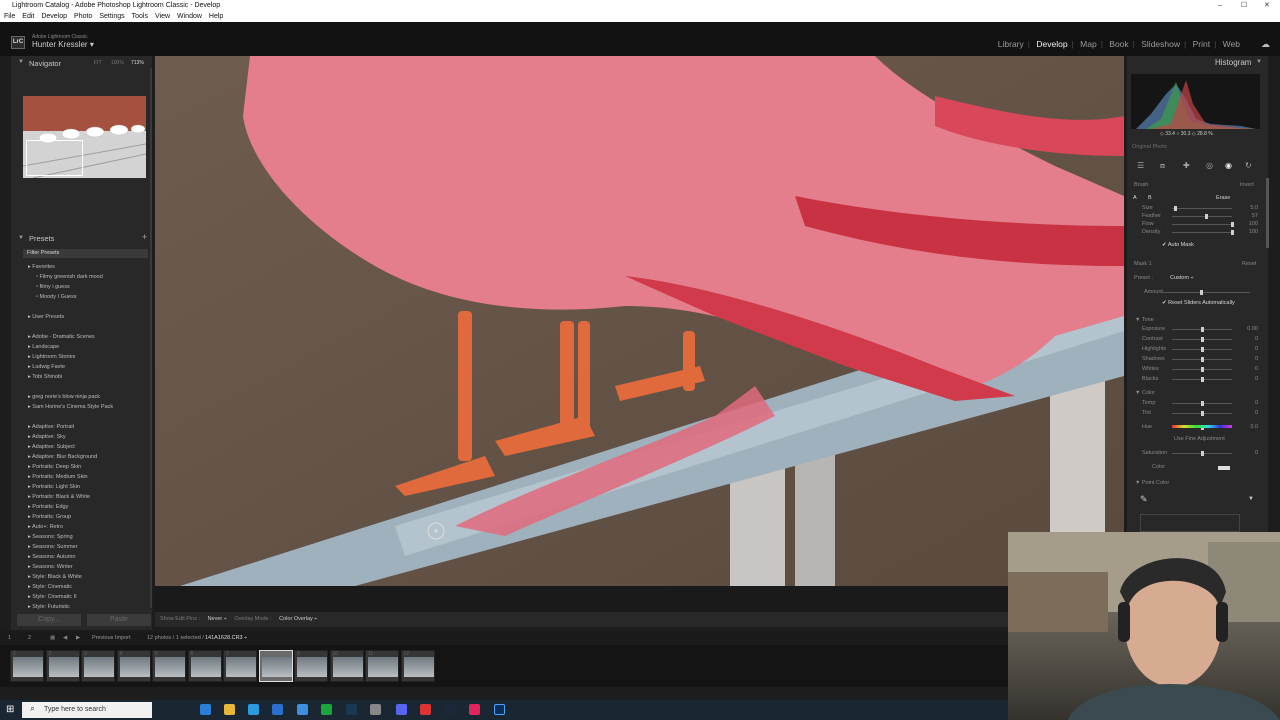  Describe the element at coordinates (298, 619) in the screenshot. I see `overlay-mode-select: Color Overlay ÷` at that location.